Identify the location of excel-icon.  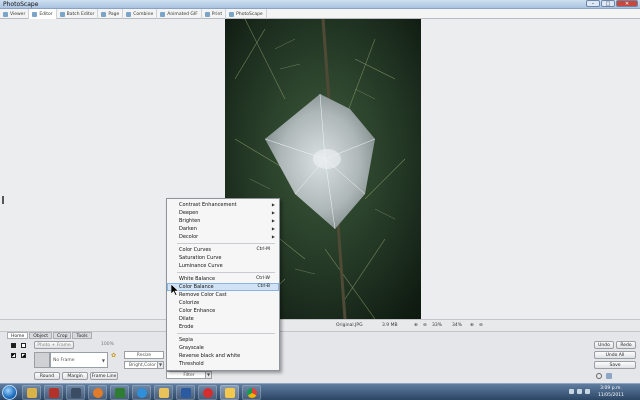
(119, 392).